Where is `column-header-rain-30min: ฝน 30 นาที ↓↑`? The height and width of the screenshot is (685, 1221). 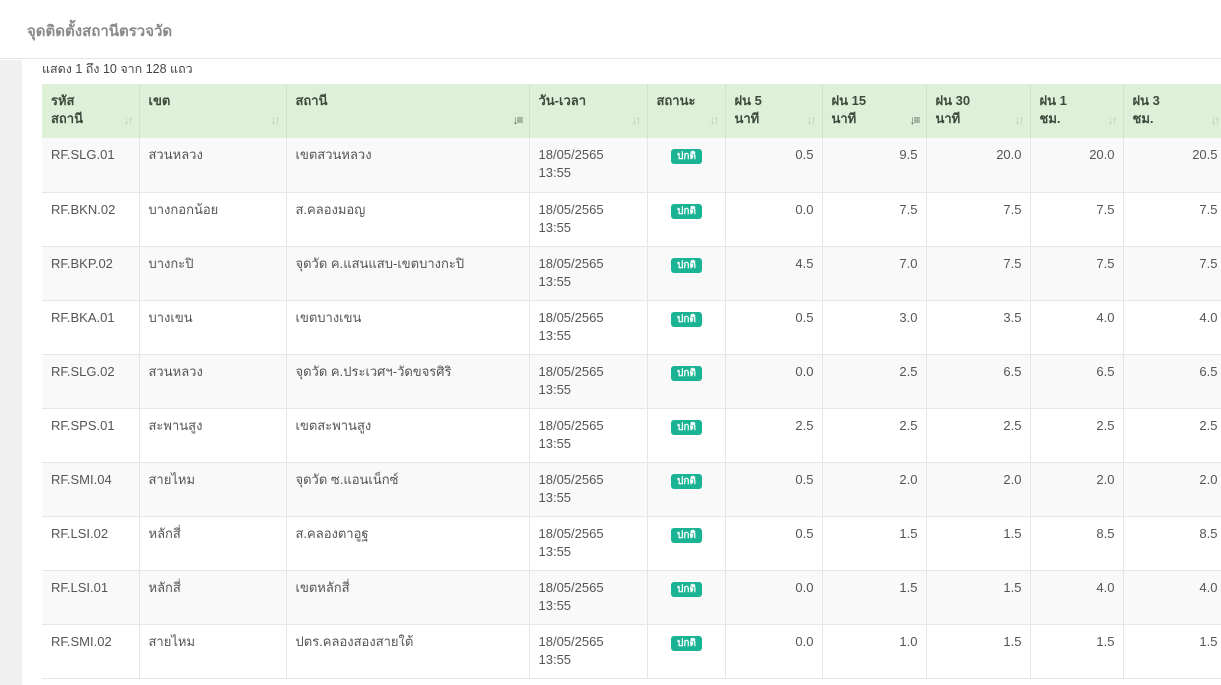
column-header-rain-30min: ฝน 30 นาที ↓↑ is located at coordinates (978, 111).